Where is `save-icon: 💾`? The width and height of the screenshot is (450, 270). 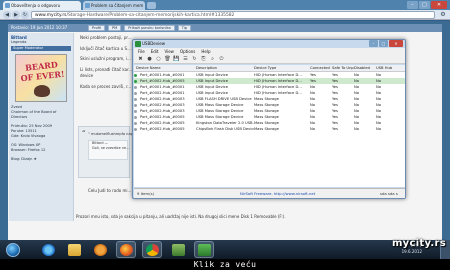
save-icon: 💾 is located at coordinates (176, 59).